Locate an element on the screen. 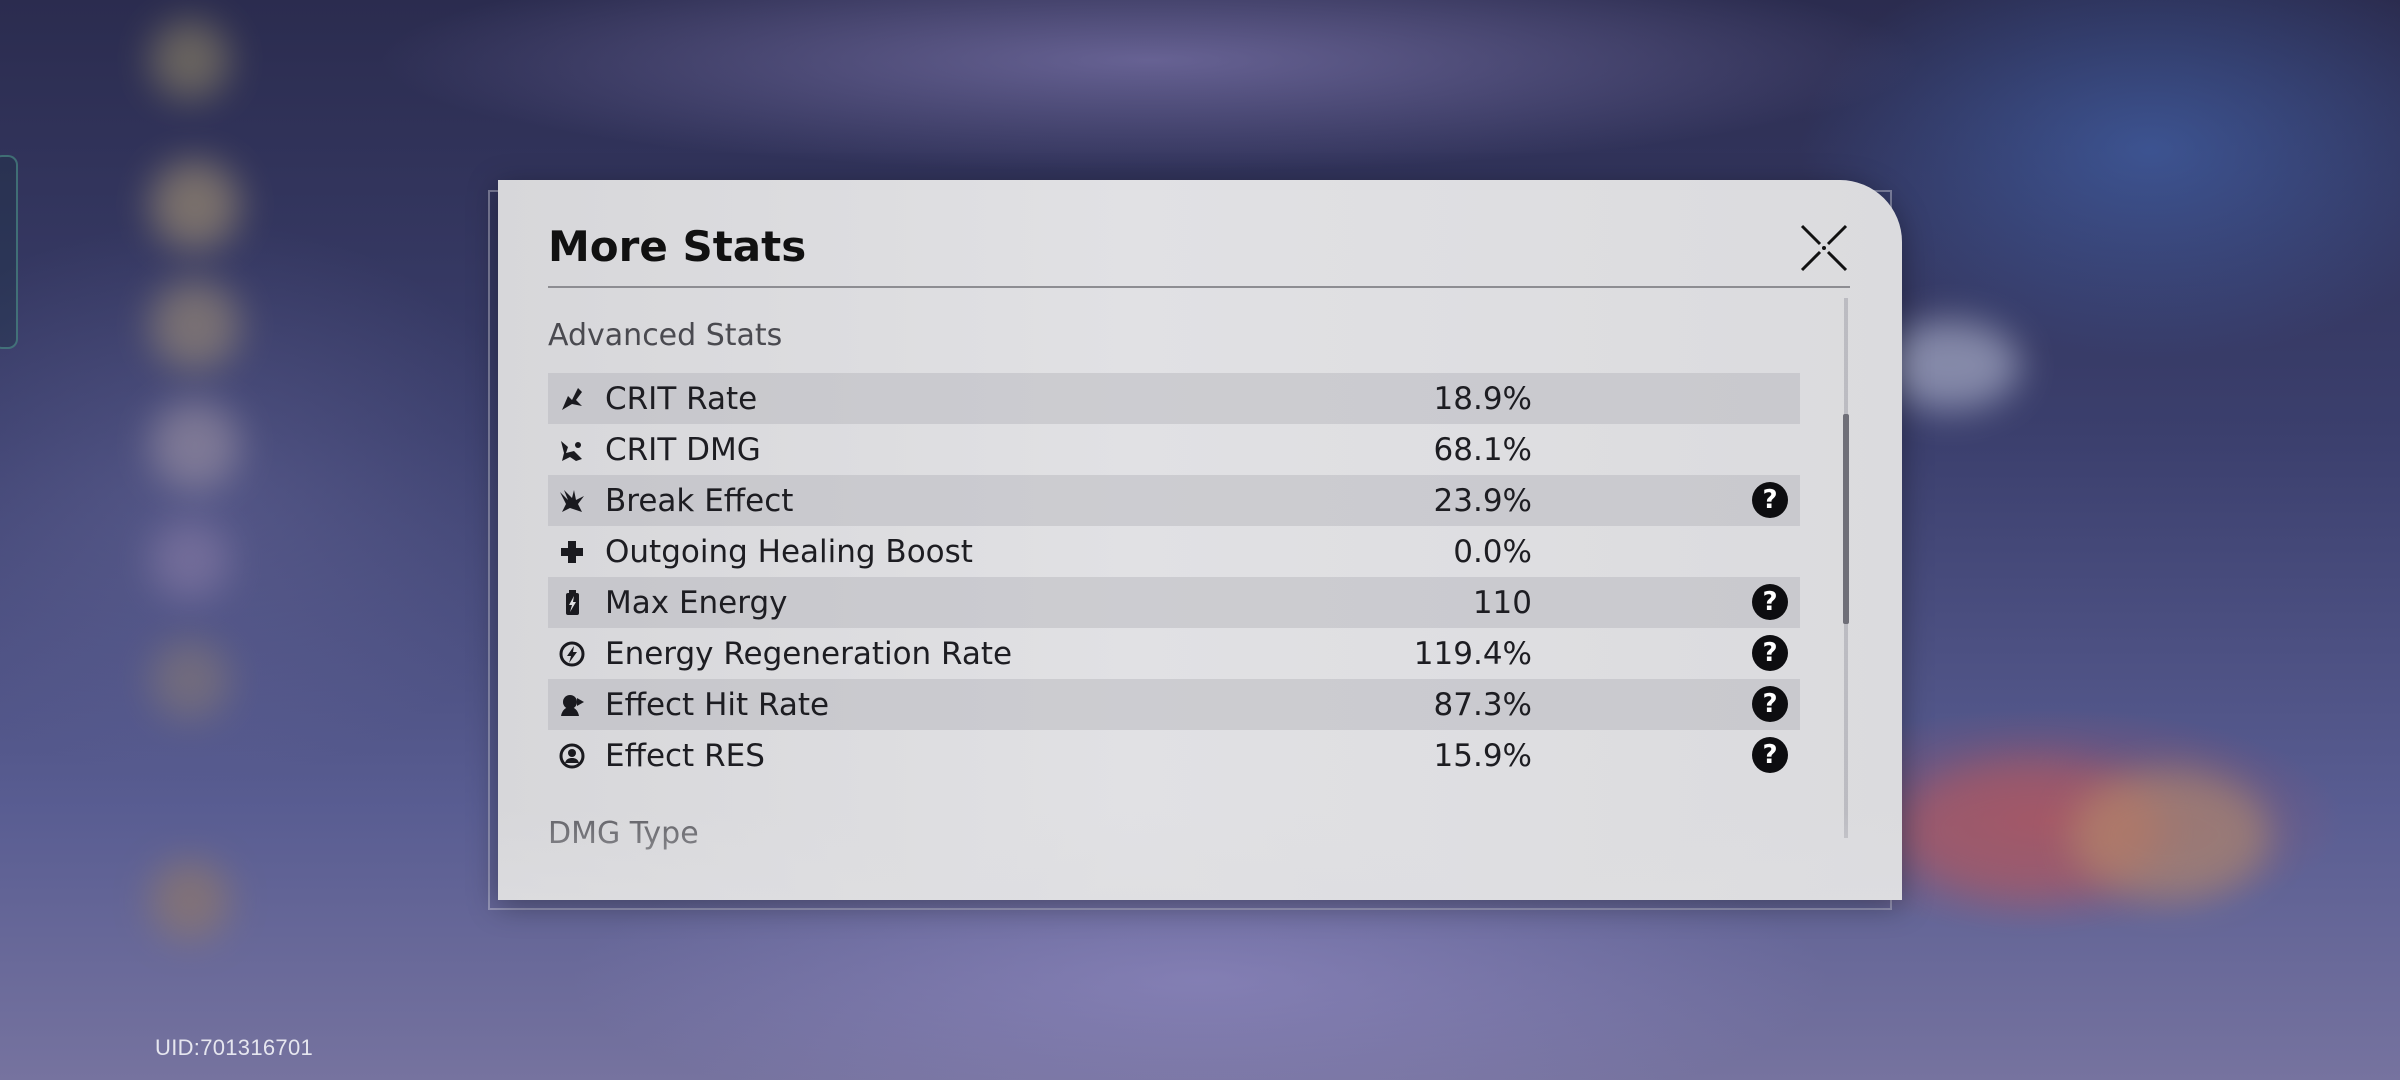 The image size is (2400, 1080). effect-hit-icon is located at coordinates (572, 705).